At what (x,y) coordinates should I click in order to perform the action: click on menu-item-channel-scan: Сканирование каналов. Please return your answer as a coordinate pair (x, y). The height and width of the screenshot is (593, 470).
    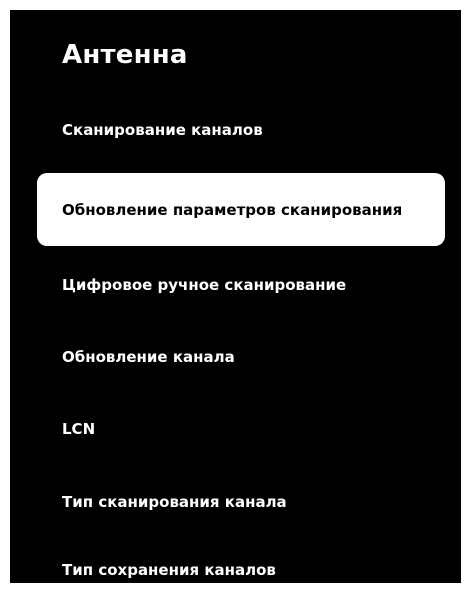
    Looking at the image, I should click on (162, 130).